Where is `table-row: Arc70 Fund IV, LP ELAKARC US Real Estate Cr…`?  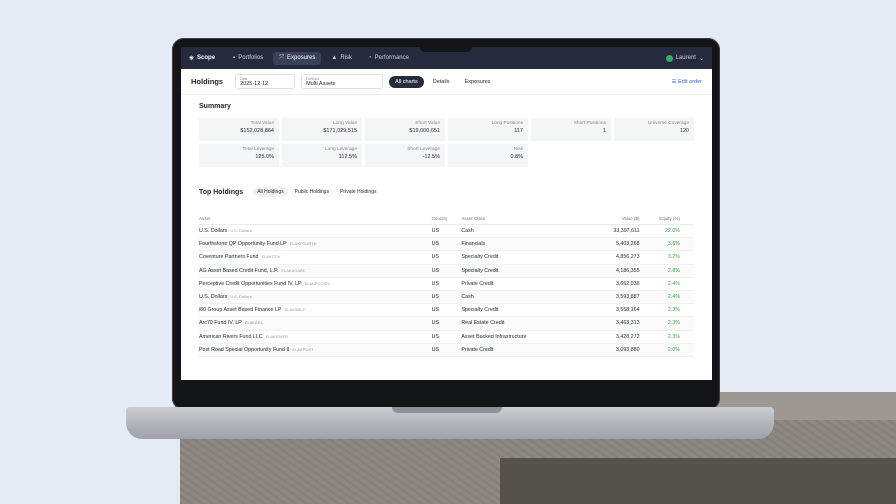 table-row: Arc70 Fund IV, LP ELAKARC US Real Estate Cr… is located at coordinates (446, 323).